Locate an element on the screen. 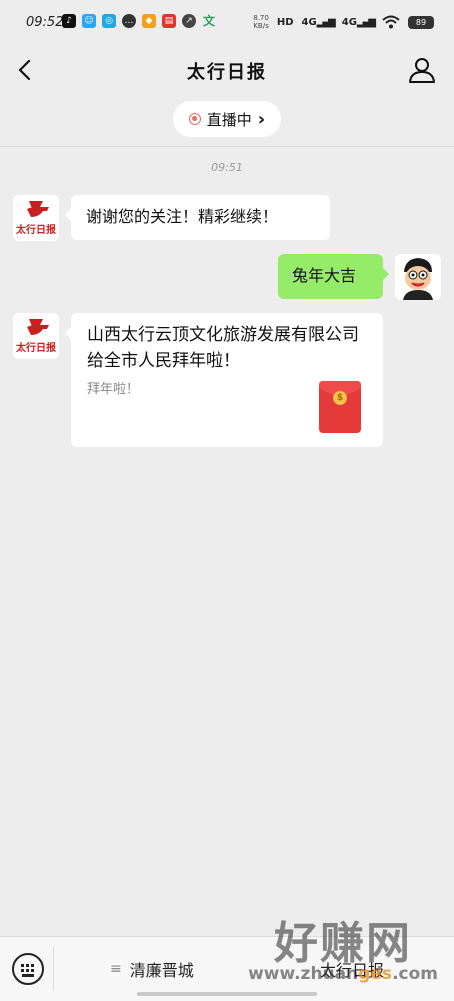 The image size is (454, 1001). hd-badge: HD is located at coordinates (285, 22).